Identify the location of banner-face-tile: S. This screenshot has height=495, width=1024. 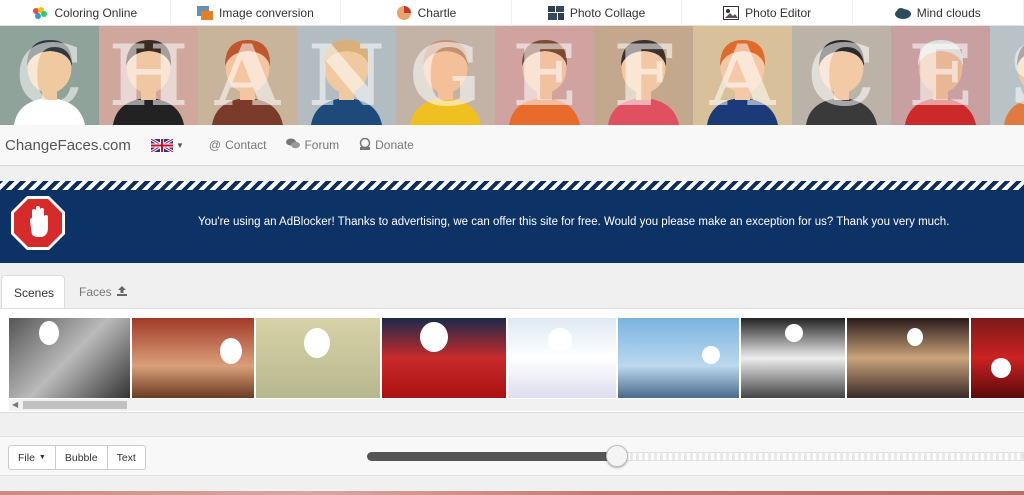
(1007, 75).